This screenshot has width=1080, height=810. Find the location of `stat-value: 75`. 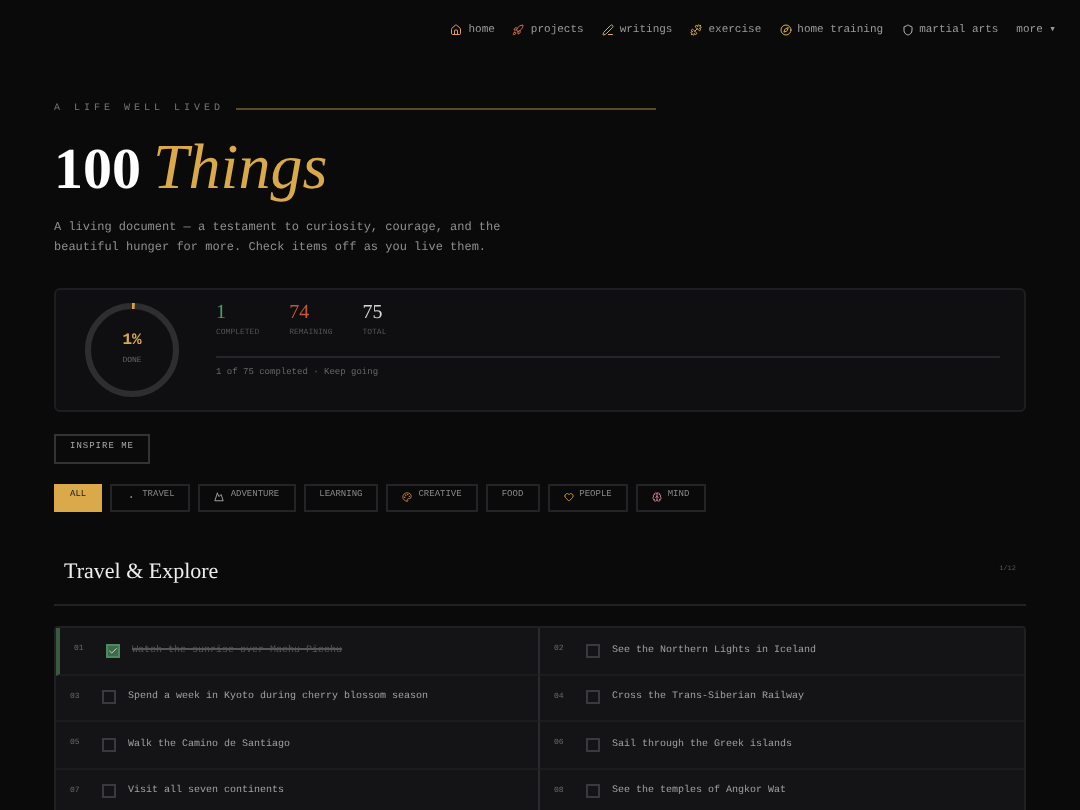

stat-value: 75 is located at coordinates (373, 314).